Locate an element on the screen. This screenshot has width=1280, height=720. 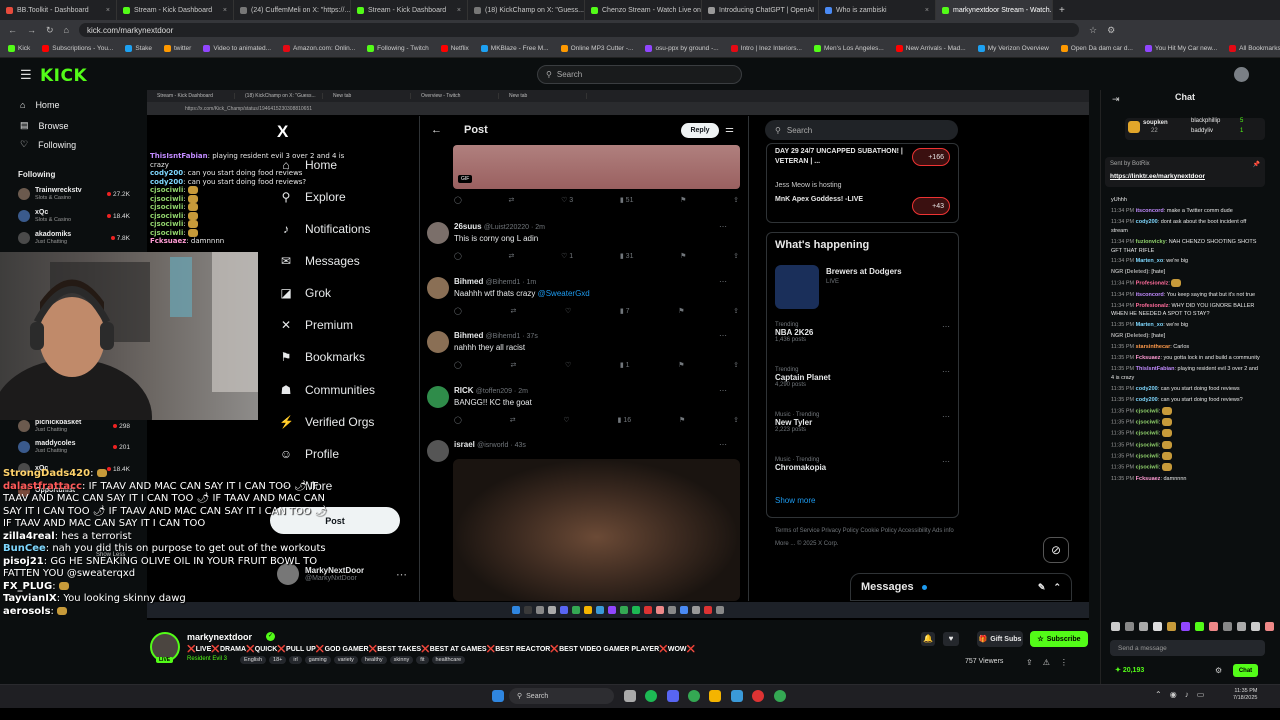
reply-button: Reply is located at coordinates (700, 130).